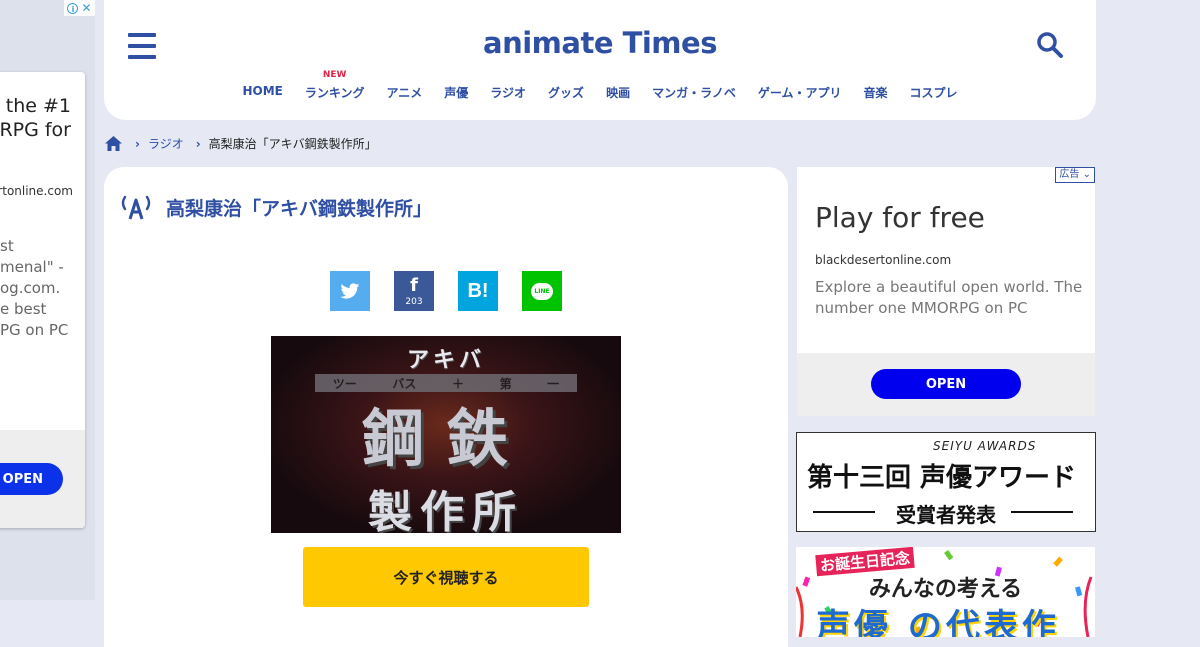 The image size is (1200, 647). I want to click on adchoices-badge: i ✕, so click(79, 8).